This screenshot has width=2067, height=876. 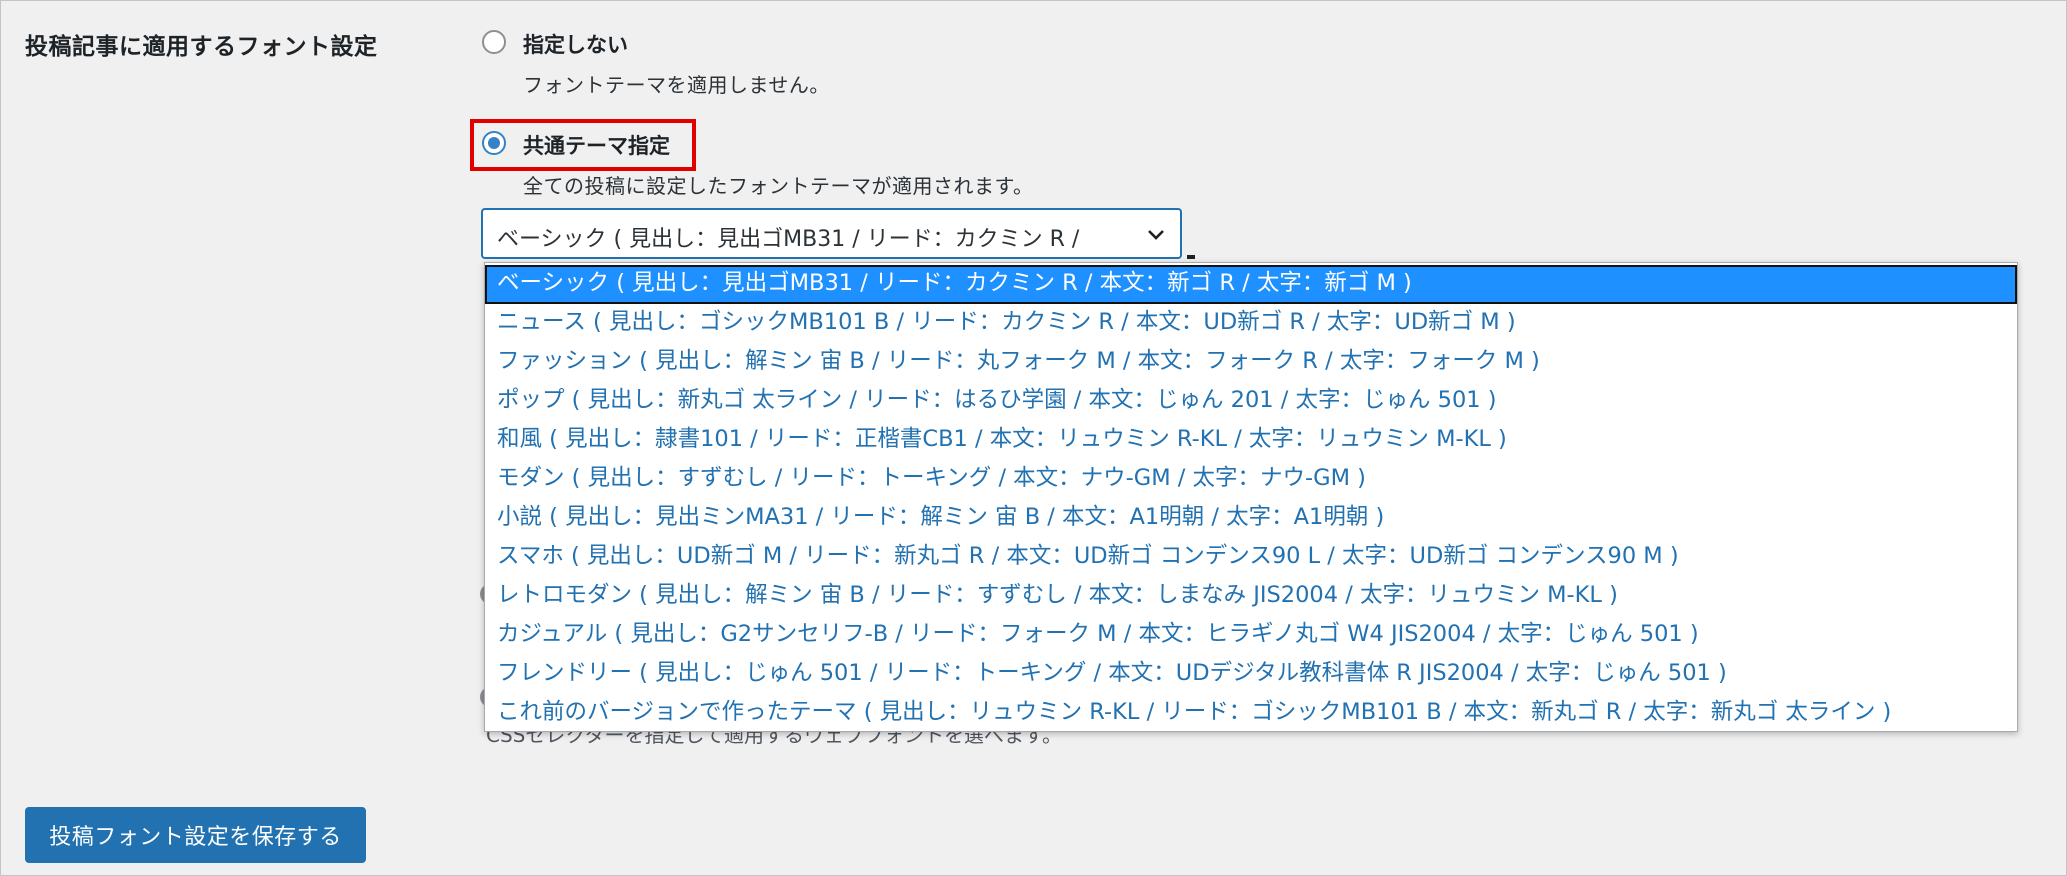 I want to click on radio-none-description: フォントテーマを適用しません。, so click(x=676, y=85).